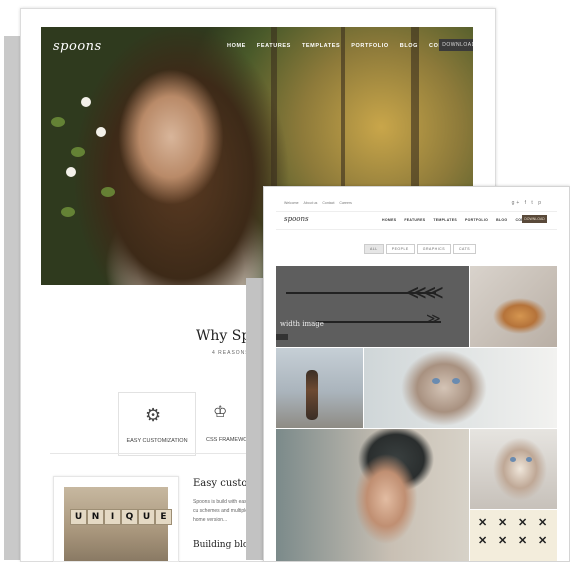  What do you see at coordinates (129, 517) in the screenshot?
I see `letter-cube: Q` at bounding box center [129, 517].